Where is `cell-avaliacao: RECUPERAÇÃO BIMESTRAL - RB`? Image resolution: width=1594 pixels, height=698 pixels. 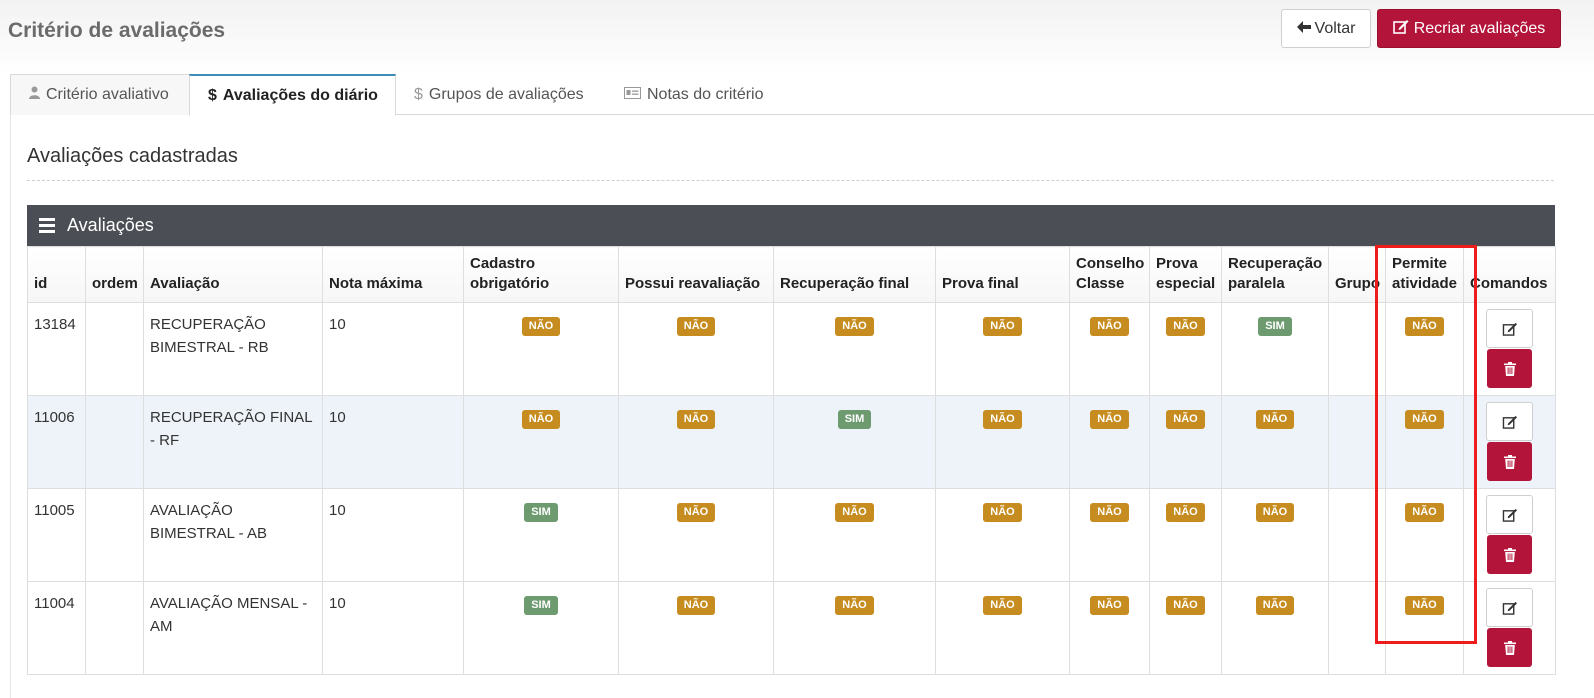 cell-avaliacao: RECUPERAÇÃO BIMESTRAL - RB is located at coordinates (233, 349).